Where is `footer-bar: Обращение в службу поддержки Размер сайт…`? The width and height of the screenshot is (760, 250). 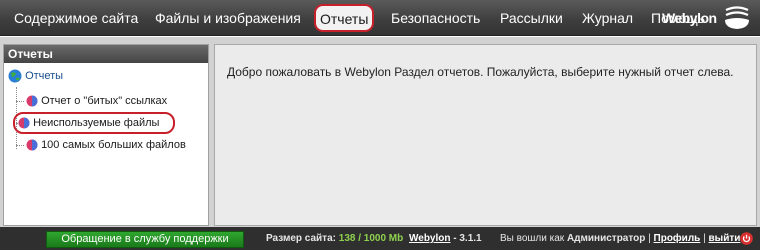
footer-bar: Обращение в службу поддержки Размер сайт… is located at coordinates (380, 238).